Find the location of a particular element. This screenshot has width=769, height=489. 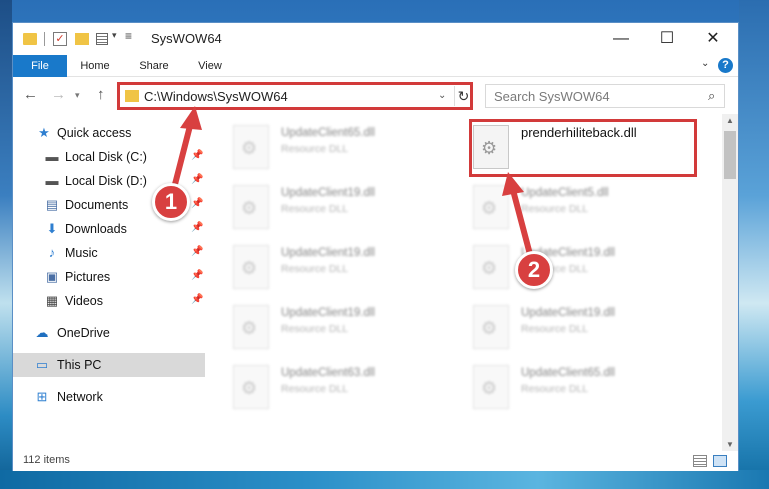

sidebar-item-label: OneDrive is located at coordinates (83, 333).